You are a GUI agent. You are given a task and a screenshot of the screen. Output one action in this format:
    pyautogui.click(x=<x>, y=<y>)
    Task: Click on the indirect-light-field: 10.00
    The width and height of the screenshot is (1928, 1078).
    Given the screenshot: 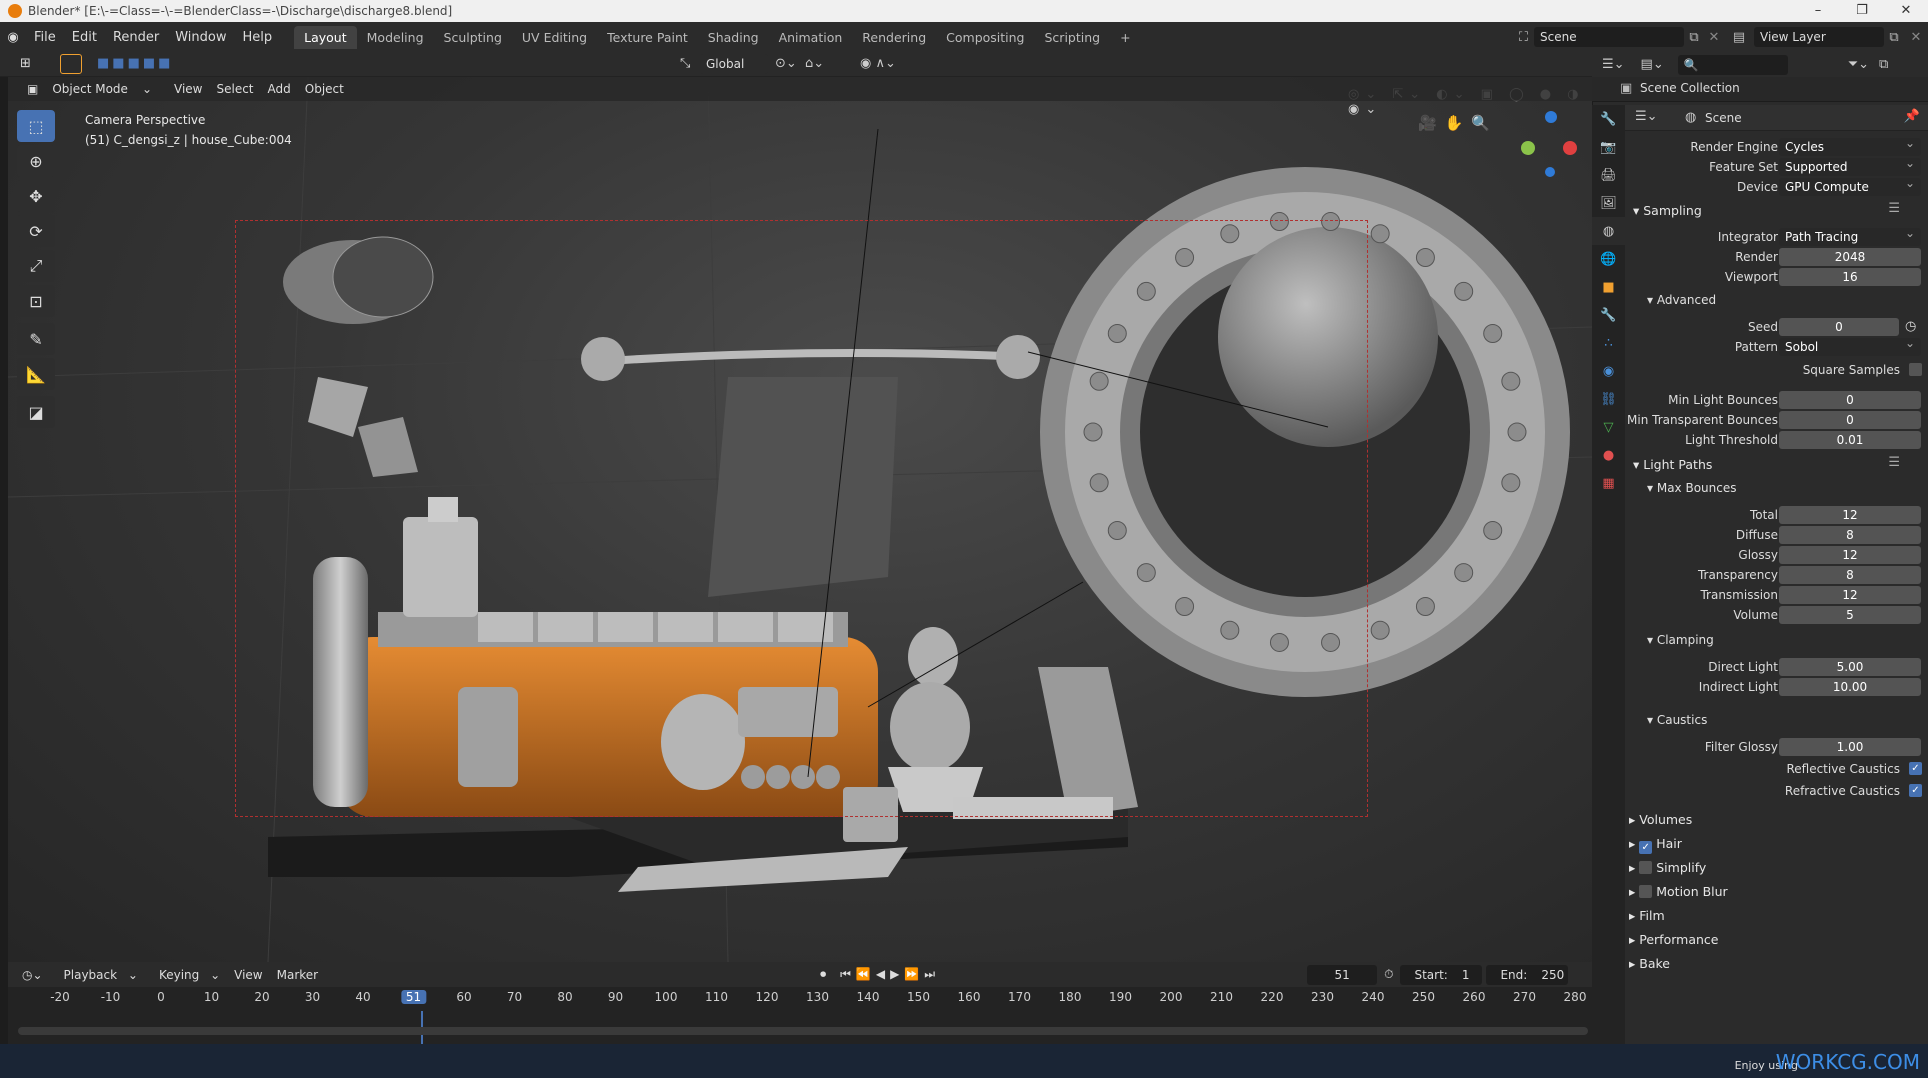 What is the action you would take?
    pyautogui.click(x=1850, y=687)
    